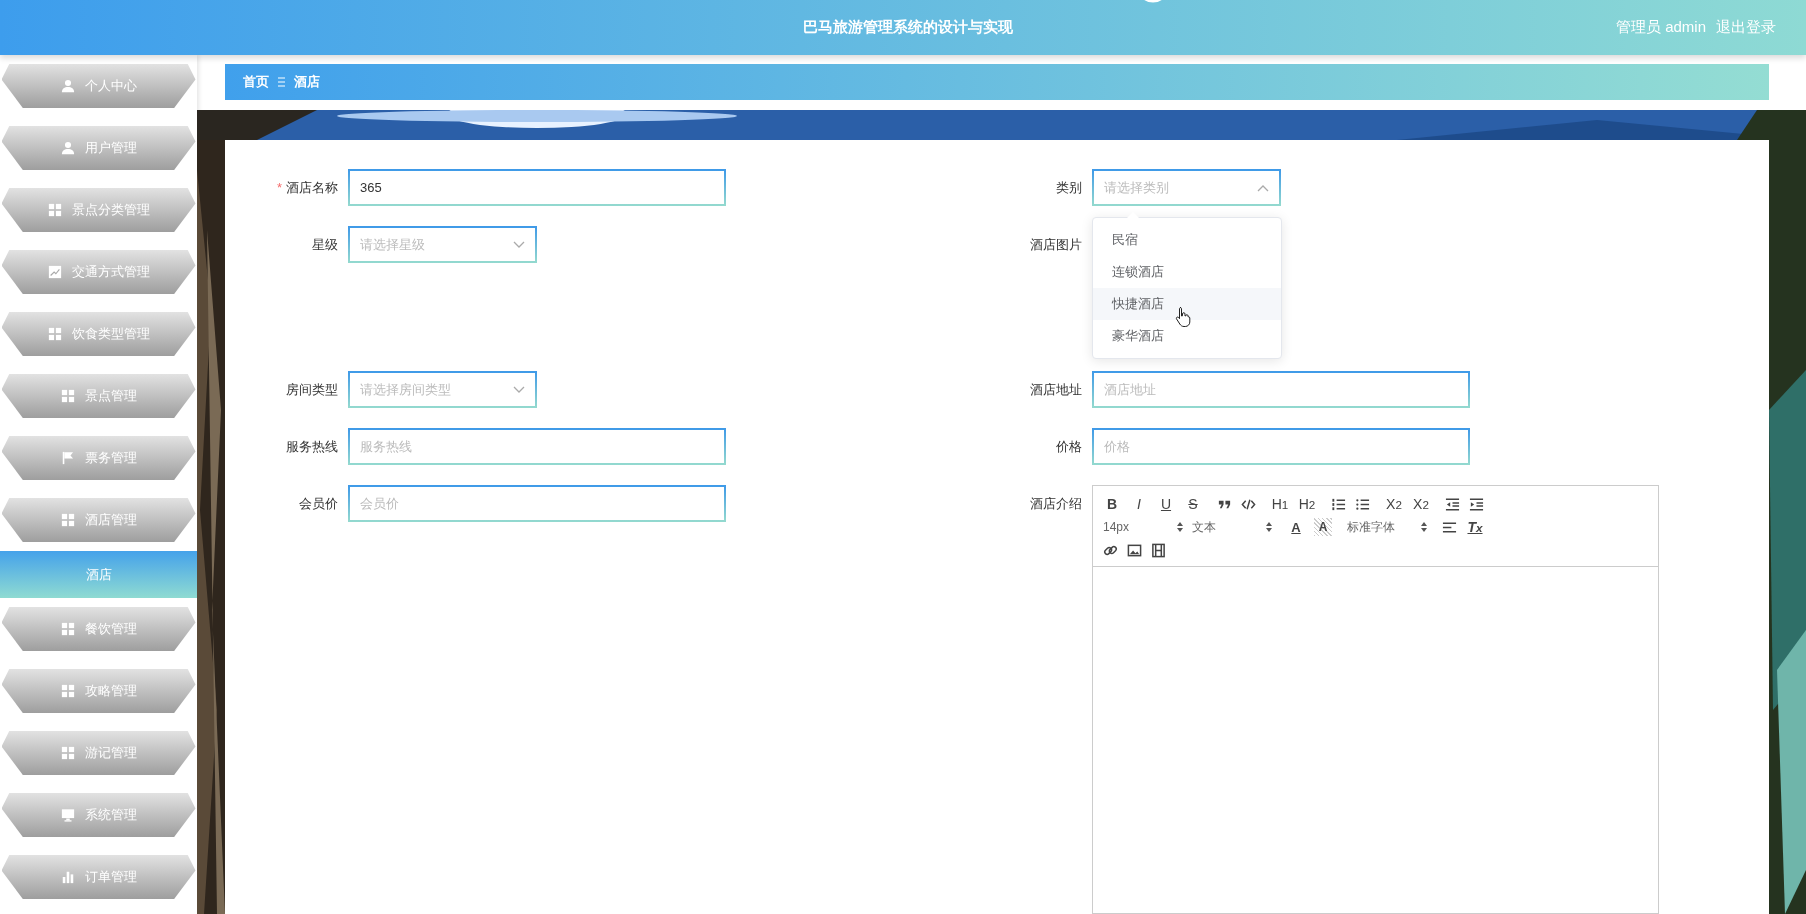 Image resolution: width=1806 pixels, height=914 pixels. Describe the element at coordinates (67, 877) in the screenshot. I see `bar-chart-icon` at that location.